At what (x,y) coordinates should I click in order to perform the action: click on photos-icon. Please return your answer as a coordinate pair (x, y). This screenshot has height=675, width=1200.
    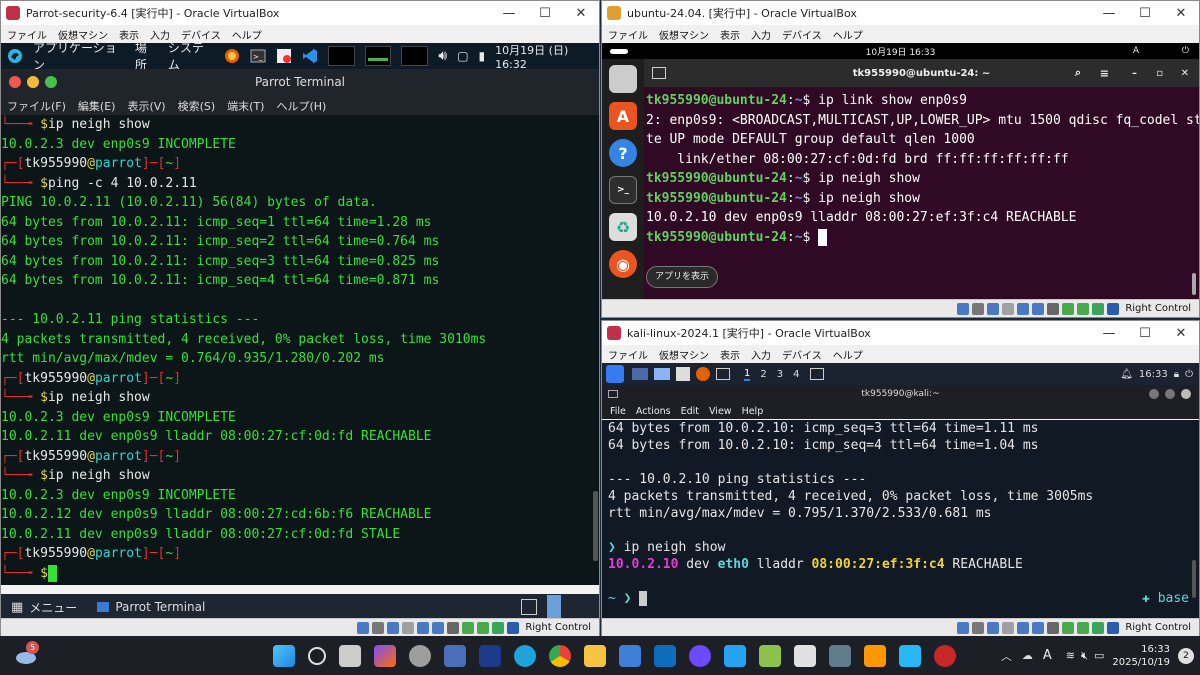
    Looking at the image, I should click on (909, 655).